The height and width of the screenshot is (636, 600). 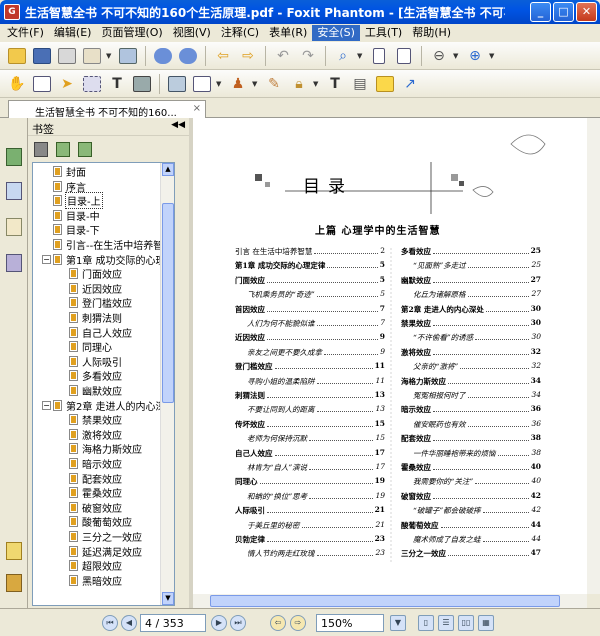 I want to click on prev-page-icon: ◀, so click(x=129, y=623).